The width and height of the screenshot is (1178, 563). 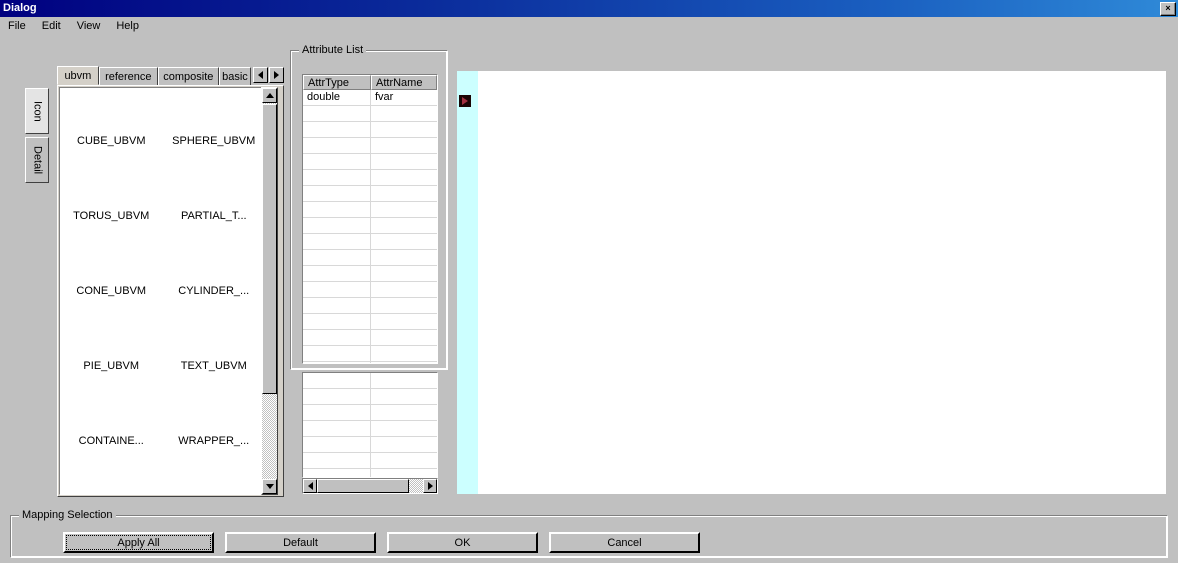 What do you see at coordinates (404, 82) in the screenshot?
I see `column-header-attrname: AttrName` at bounding box center [404, 82].